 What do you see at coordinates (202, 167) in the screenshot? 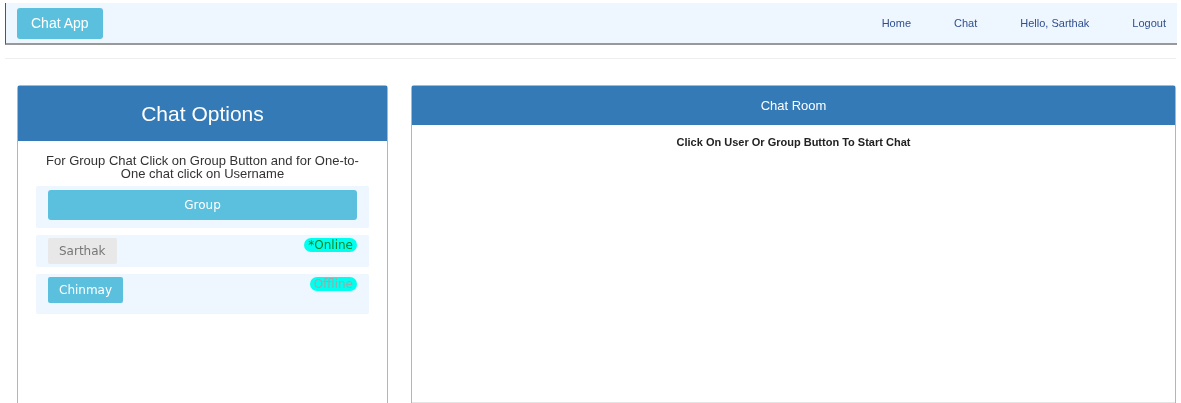
I see `instructions-text: For Group Chat Click on Group Button and for One-to-One chat click on Username` at bounding box center [202, 167].